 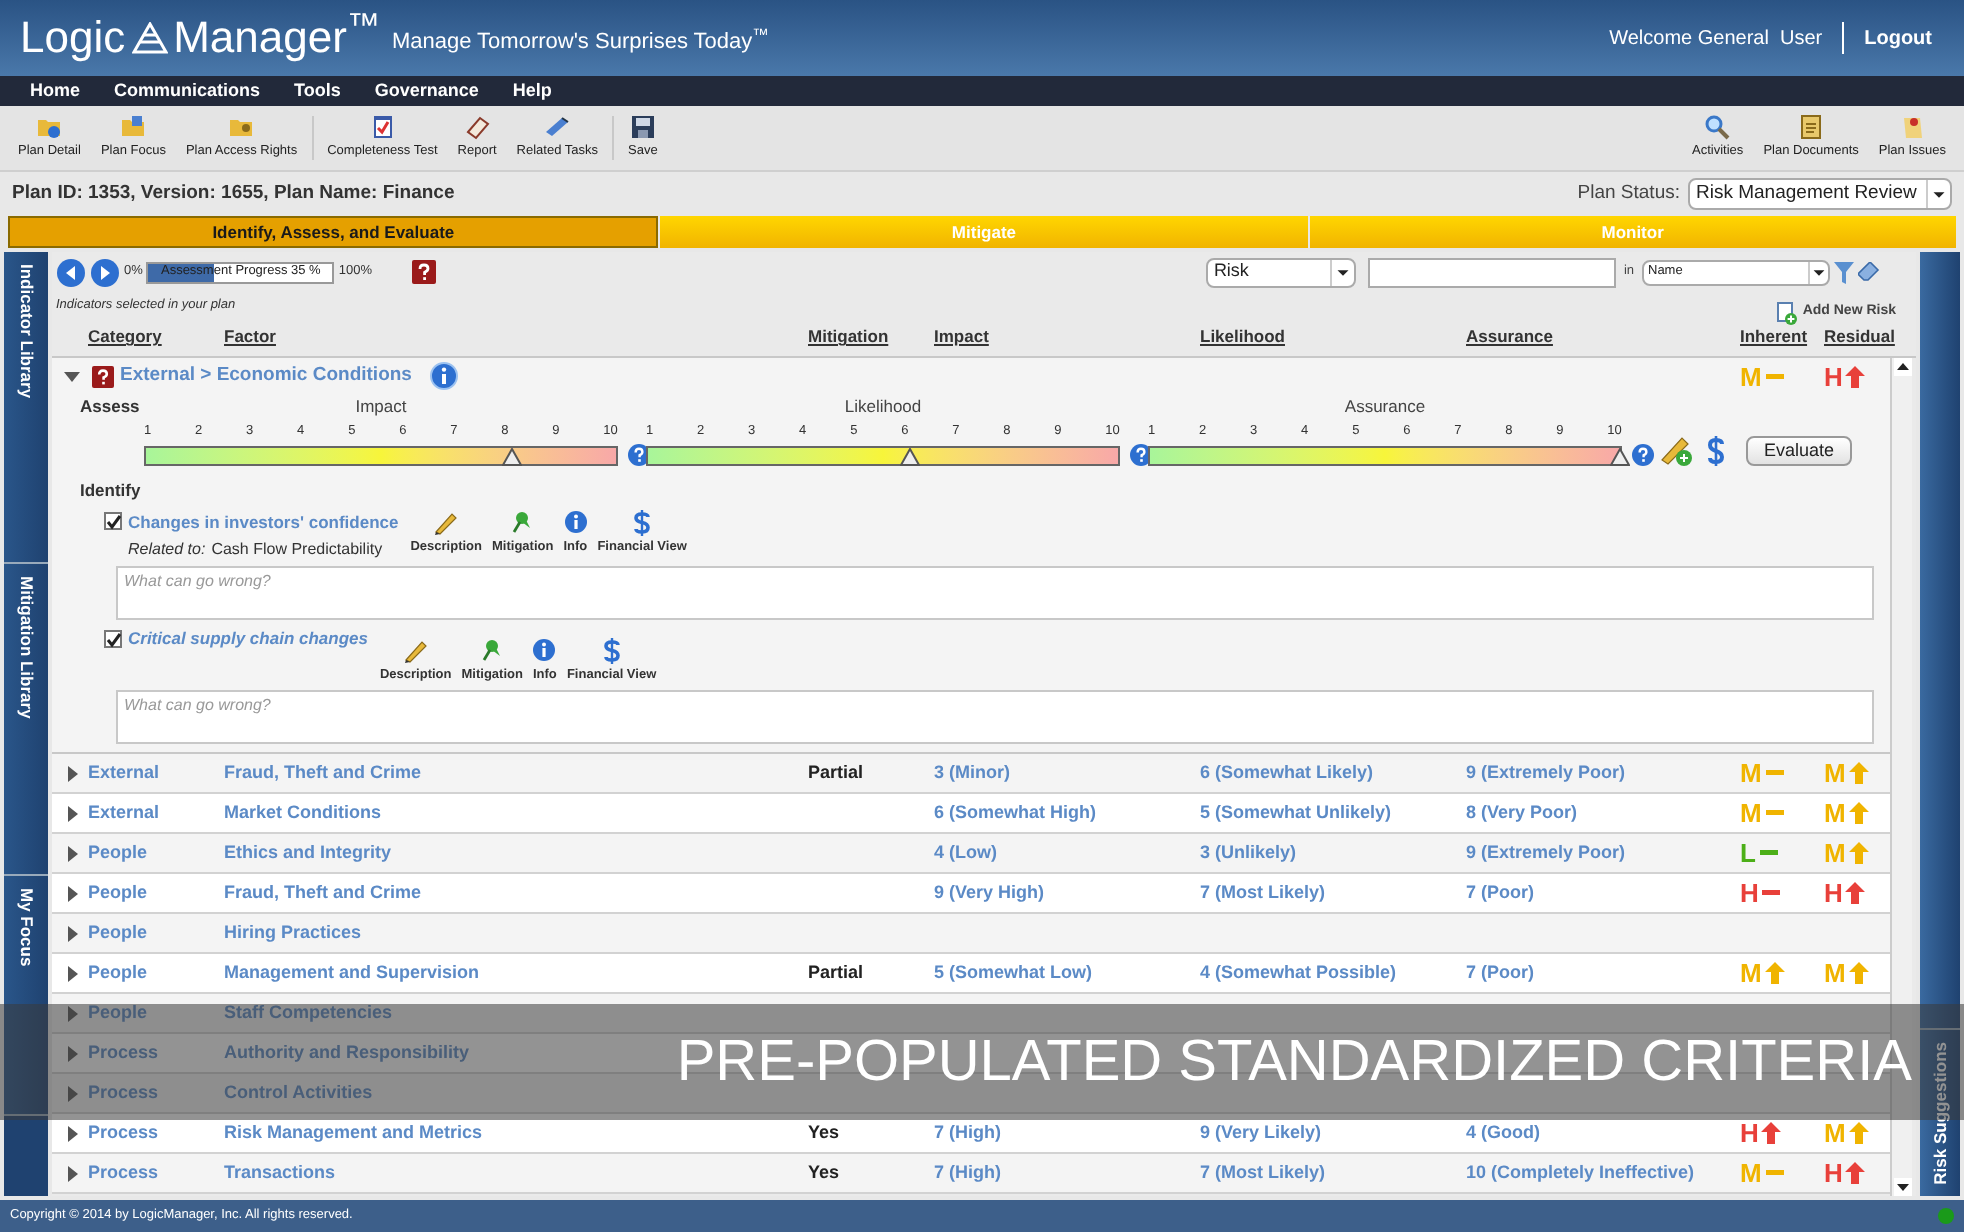 I want to click on scale-label: Assurance, so click(x=1385, y=406).